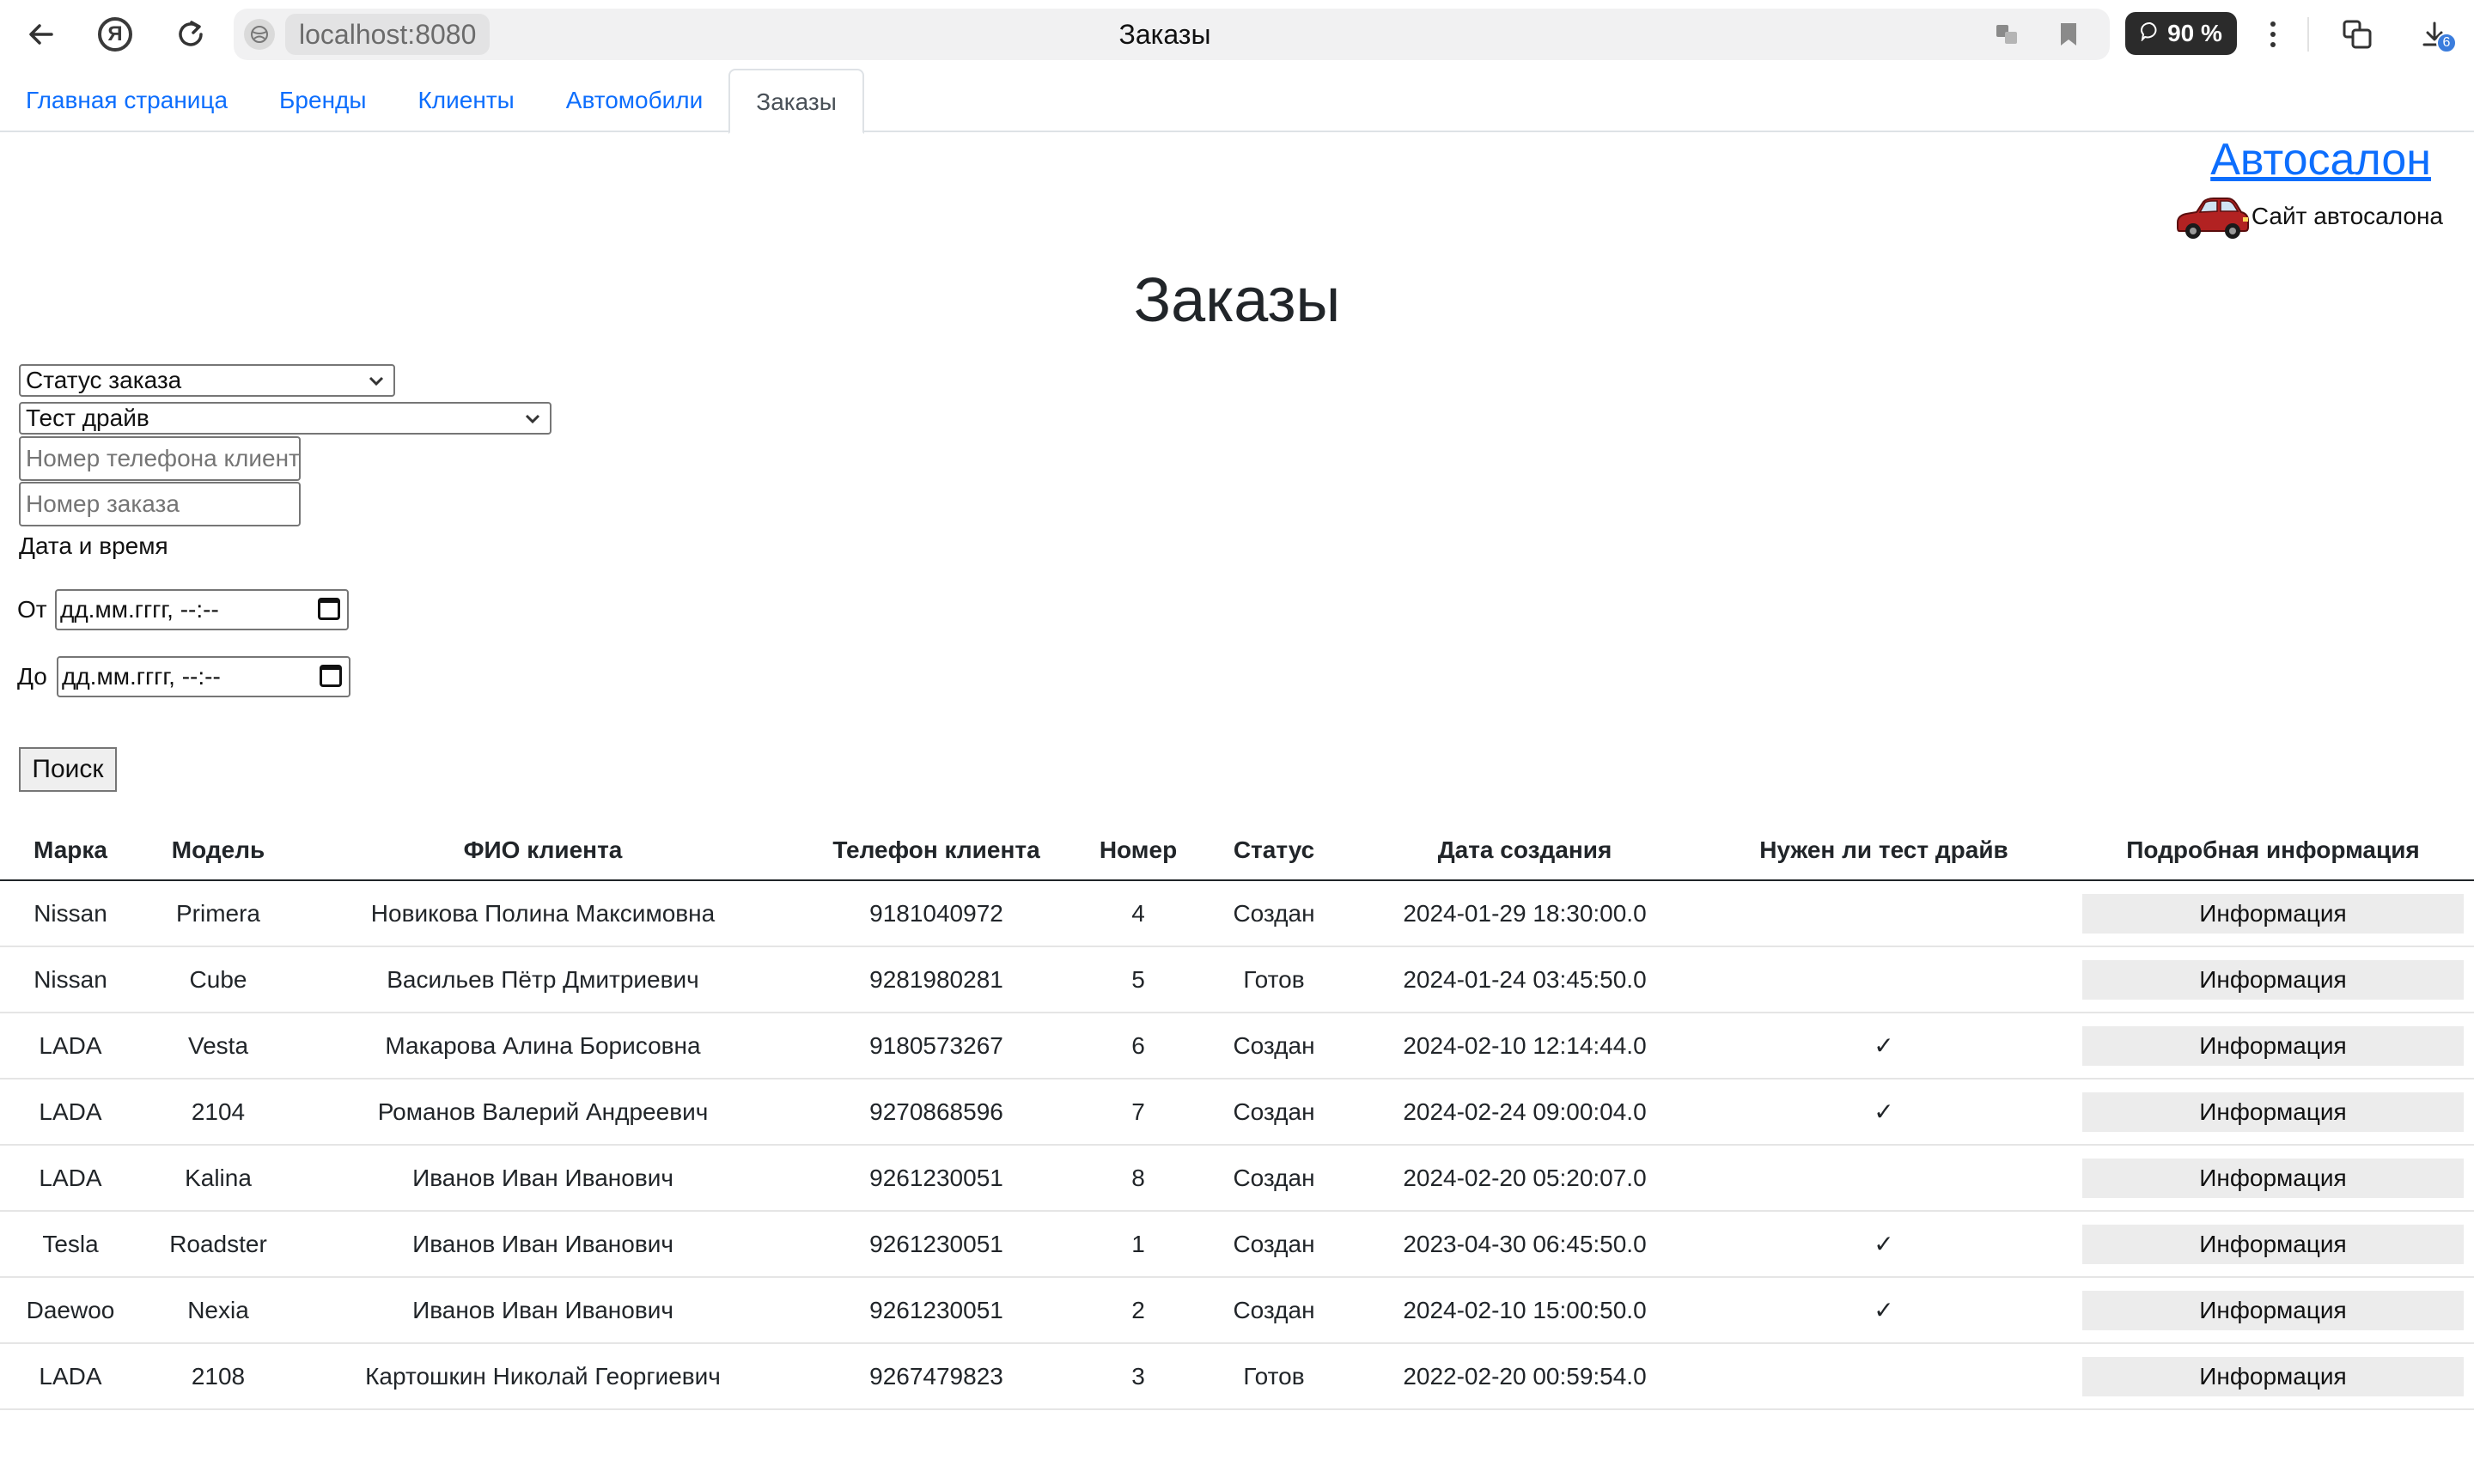  I want to click on cell-number: 7, so click(1138, 1112).